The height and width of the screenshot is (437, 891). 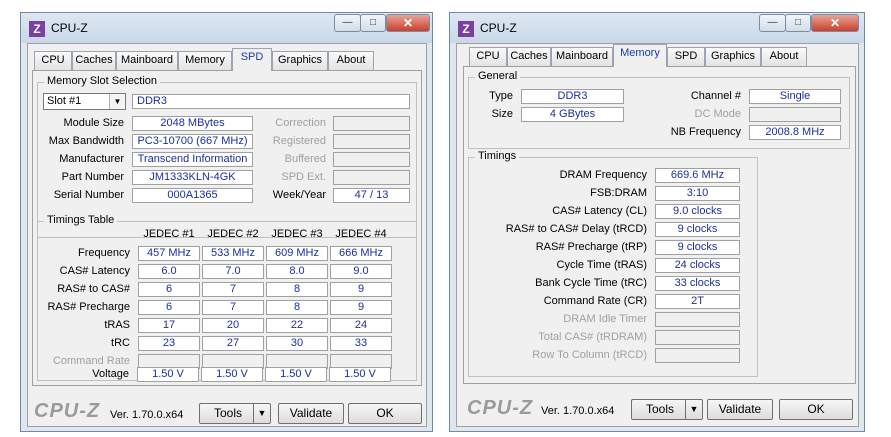 I want to click on serial-number-field: 000A1365, so click(x=192, y=195).